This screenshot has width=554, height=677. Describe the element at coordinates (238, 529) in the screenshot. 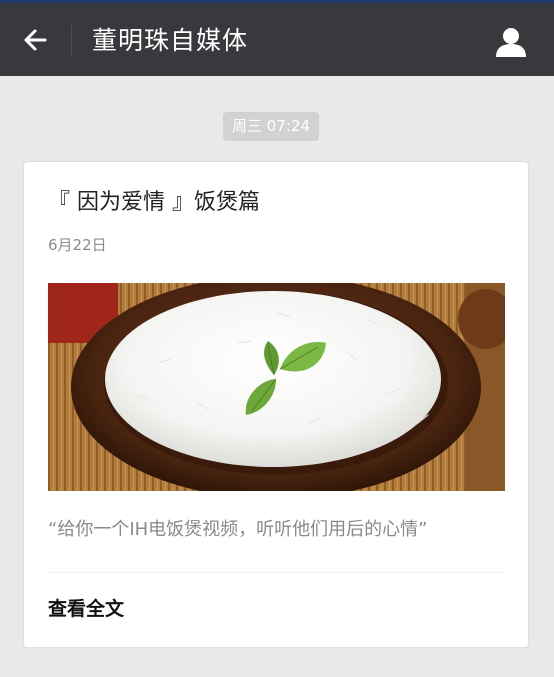

I see `article-description: “给你一个IH电饭煲视频，听听他们用后的心情”` at that location.